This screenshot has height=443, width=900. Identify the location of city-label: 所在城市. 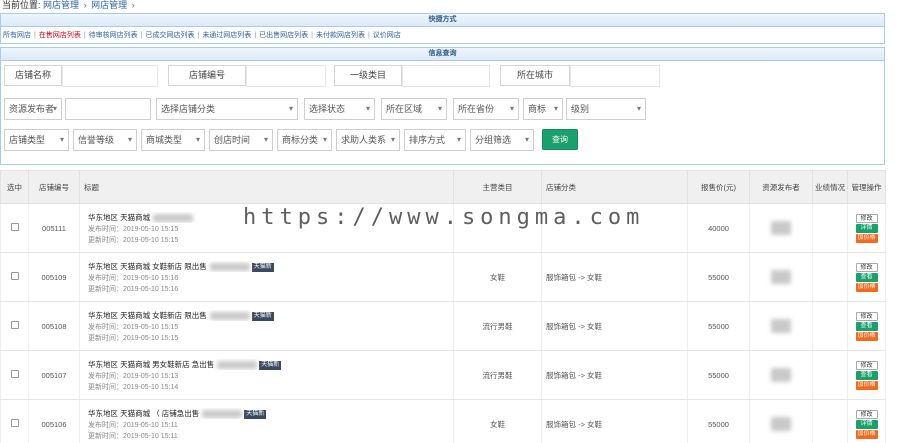
(535, 75).